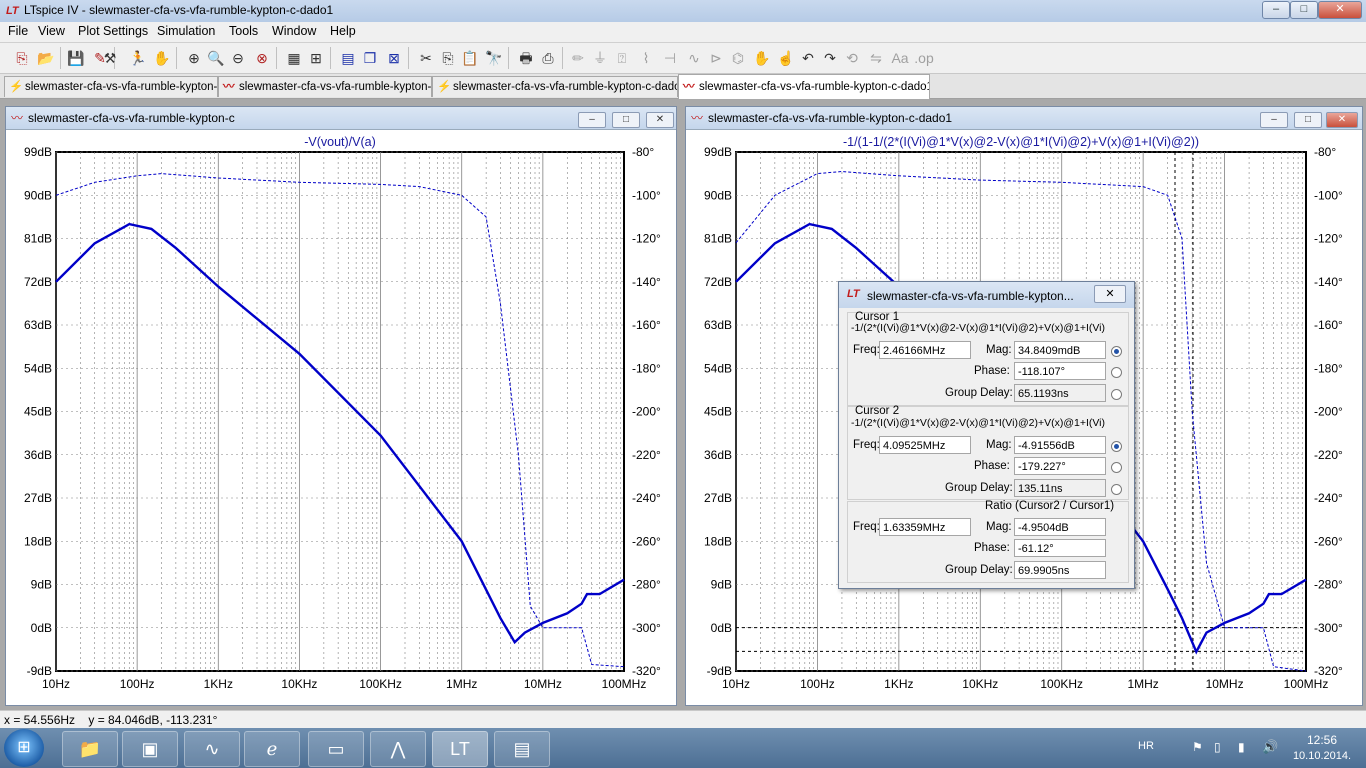 The image size is (1366, 768). I want to click on x-tick-label: 1KHz, so click(218, 684).